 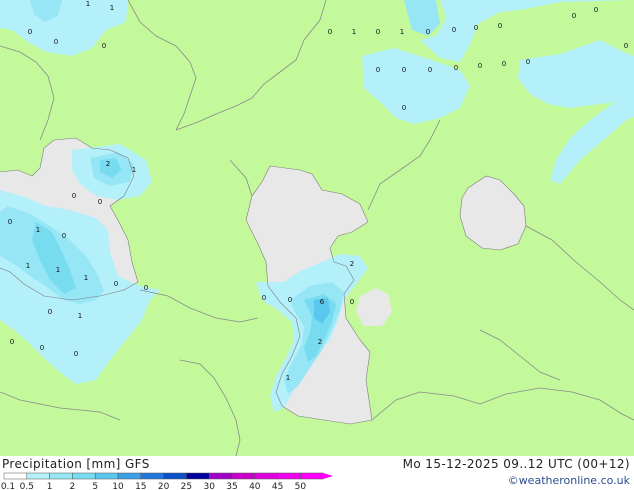 I want to click on precip-value-label: 6, so click(x=322, y=302).